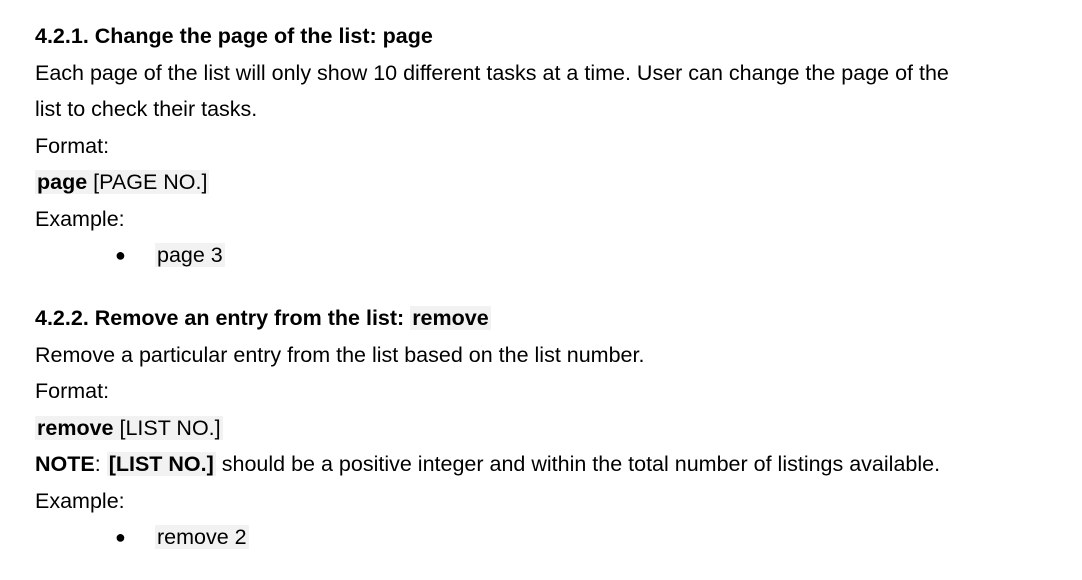  Describe the element at coordinates (220, 318) in the screenshot. I see `heading-prefix: 4.2.2. Remove an entry from the list:` at that location.